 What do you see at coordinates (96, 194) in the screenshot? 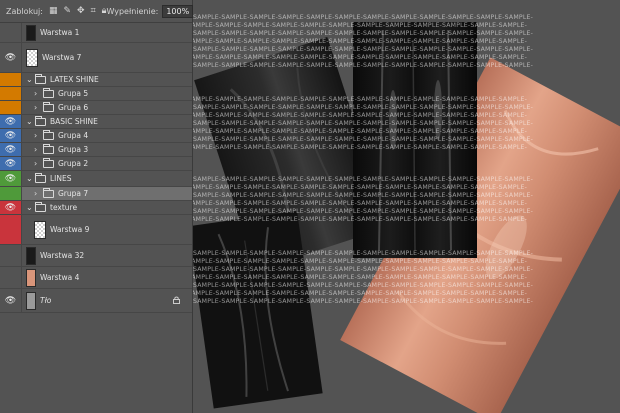
I see `layer-row-grupa-7: › Grupa 7` at bounding box center [96, 194].